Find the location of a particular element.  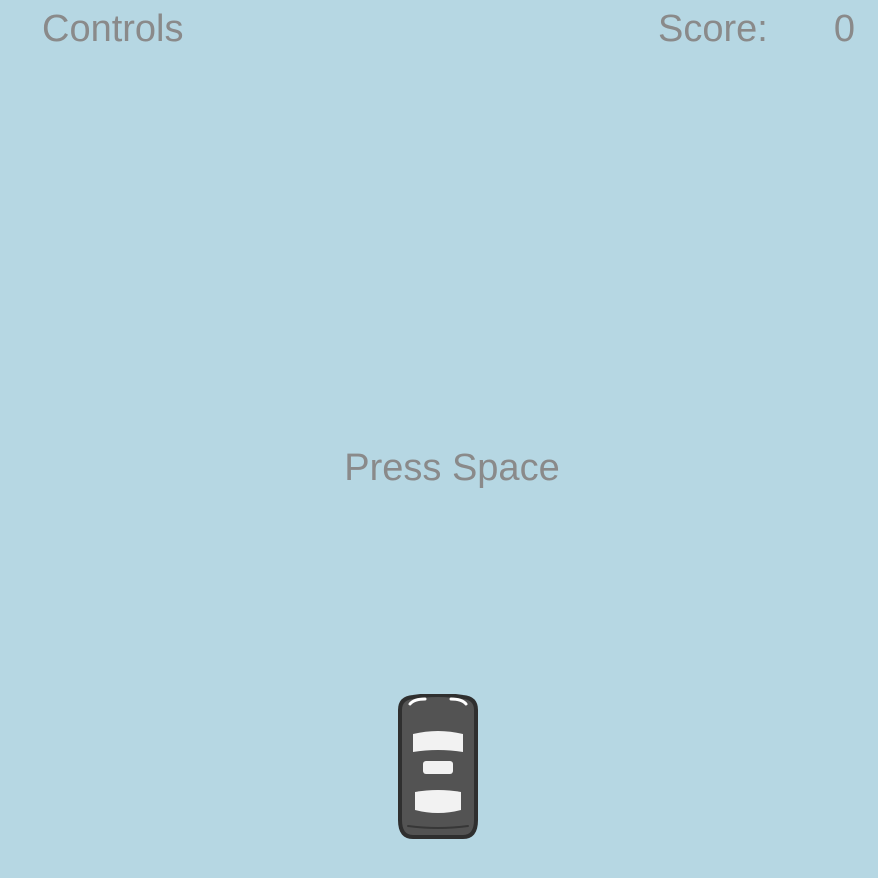

roof-window is located at coordinates (438, 767).